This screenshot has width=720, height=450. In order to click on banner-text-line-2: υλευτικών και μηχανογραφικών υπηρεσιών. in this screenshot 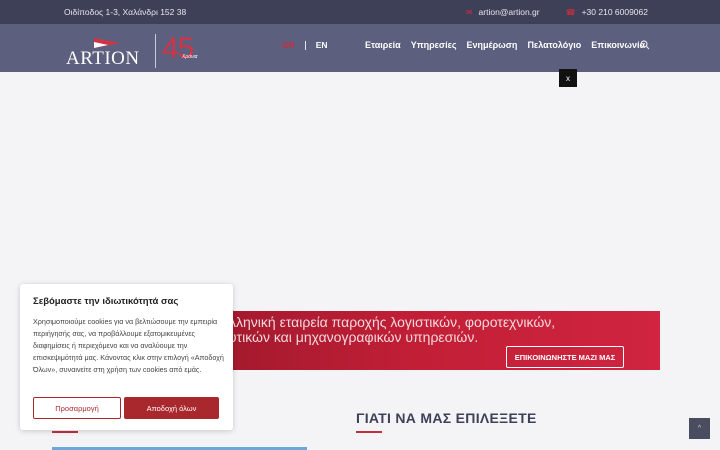, I will do `click(343, 337)`.